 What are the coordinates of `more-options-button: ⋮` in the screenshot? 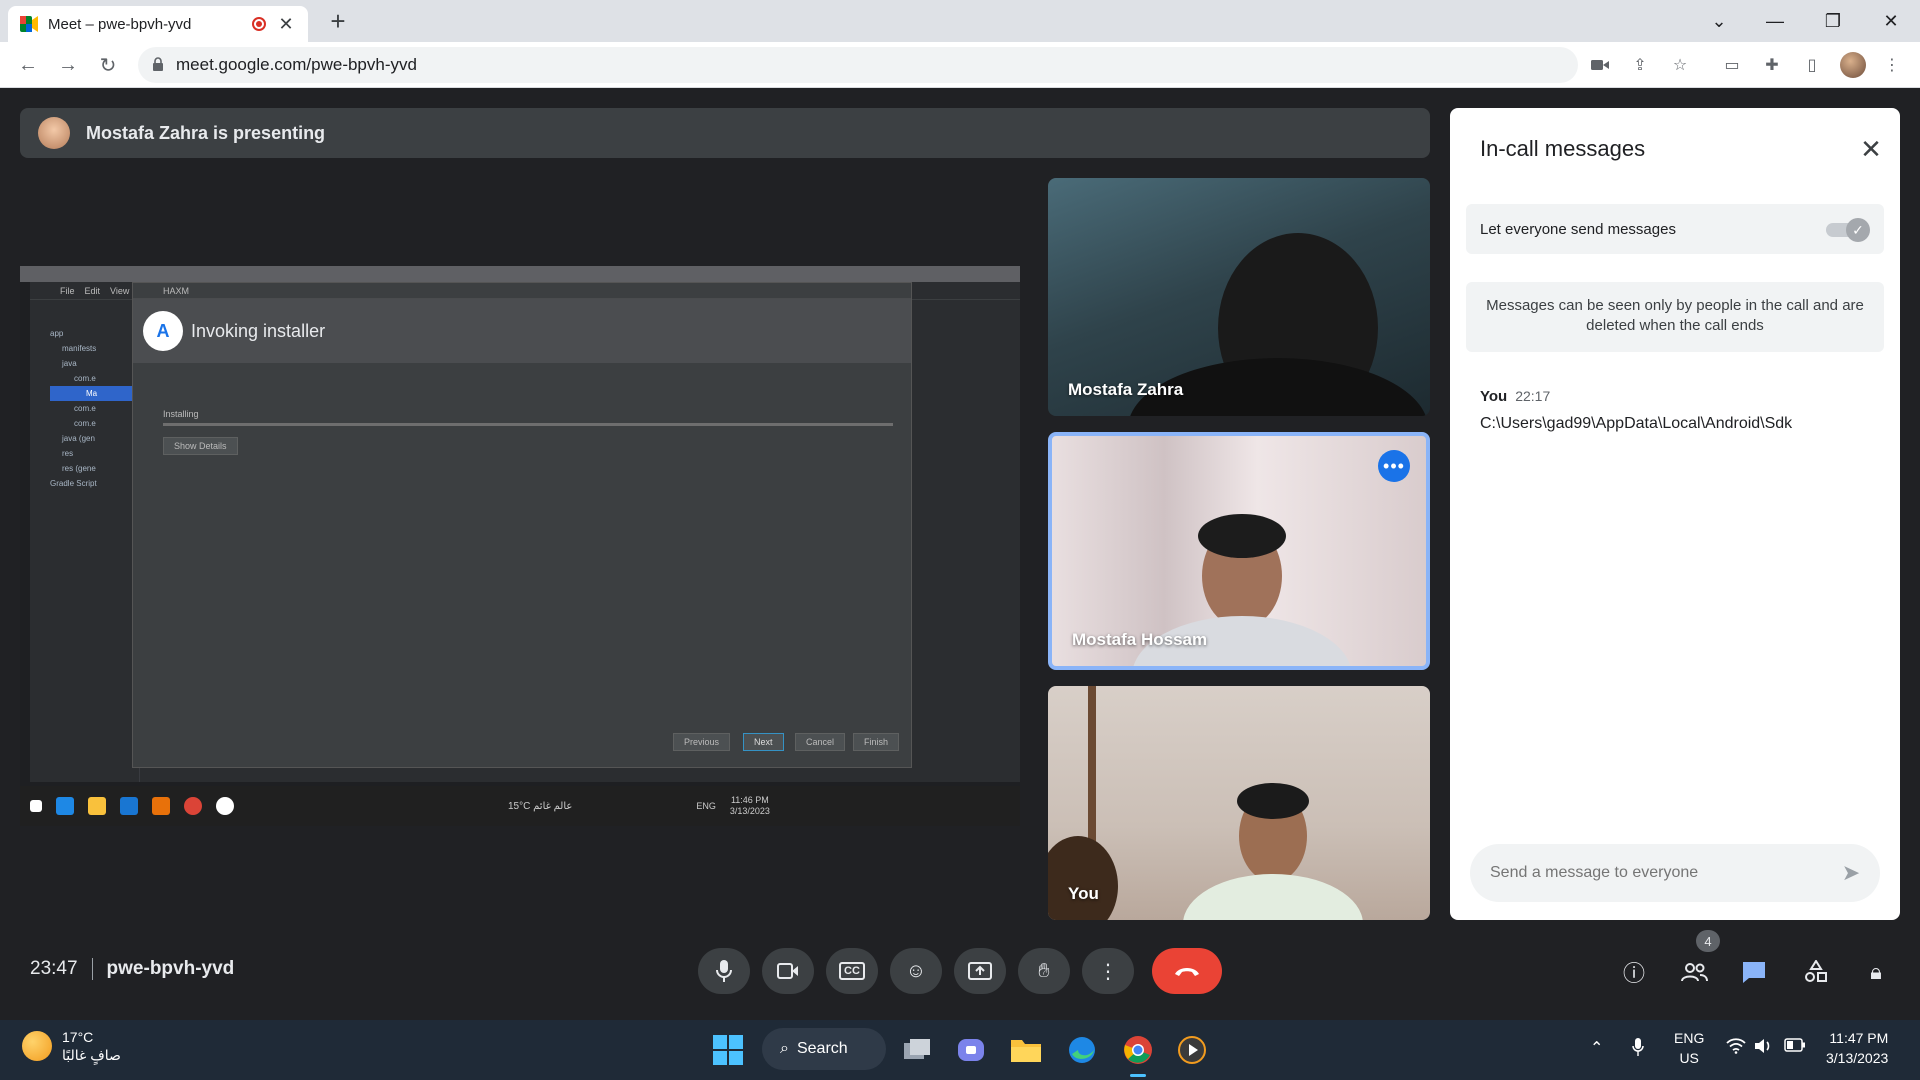 It's located at (1108, 971).